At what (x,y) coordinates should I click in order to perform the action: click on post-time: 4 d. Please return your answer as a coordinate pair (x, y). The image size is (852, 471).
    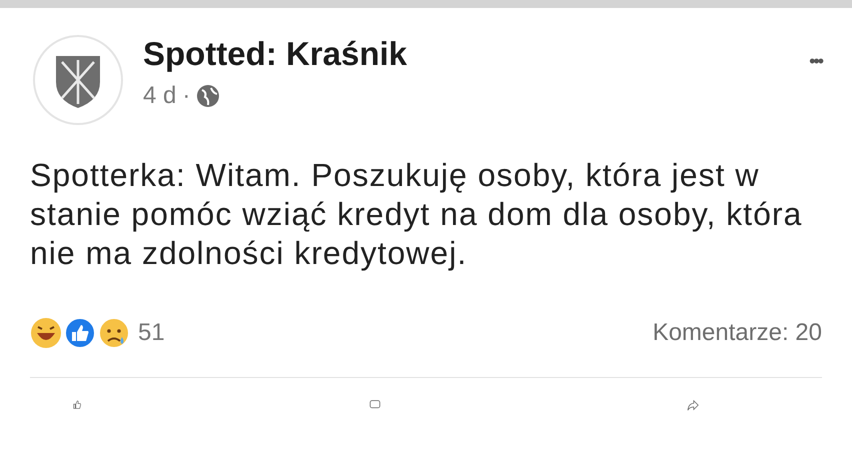
    Looking at the image, I should click on (159, 96).